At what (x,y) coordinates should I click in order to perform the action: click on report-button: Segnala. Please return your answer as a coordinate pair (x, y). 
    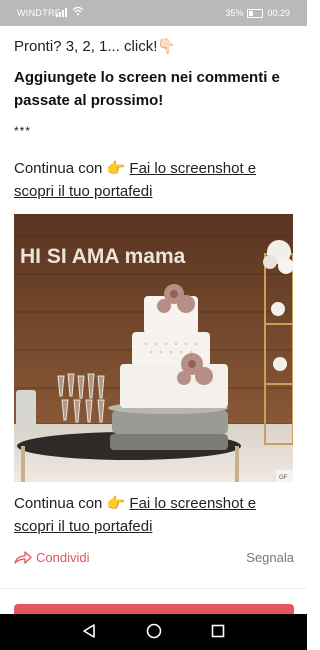
    Looking at the image, I should click on (270, 557).